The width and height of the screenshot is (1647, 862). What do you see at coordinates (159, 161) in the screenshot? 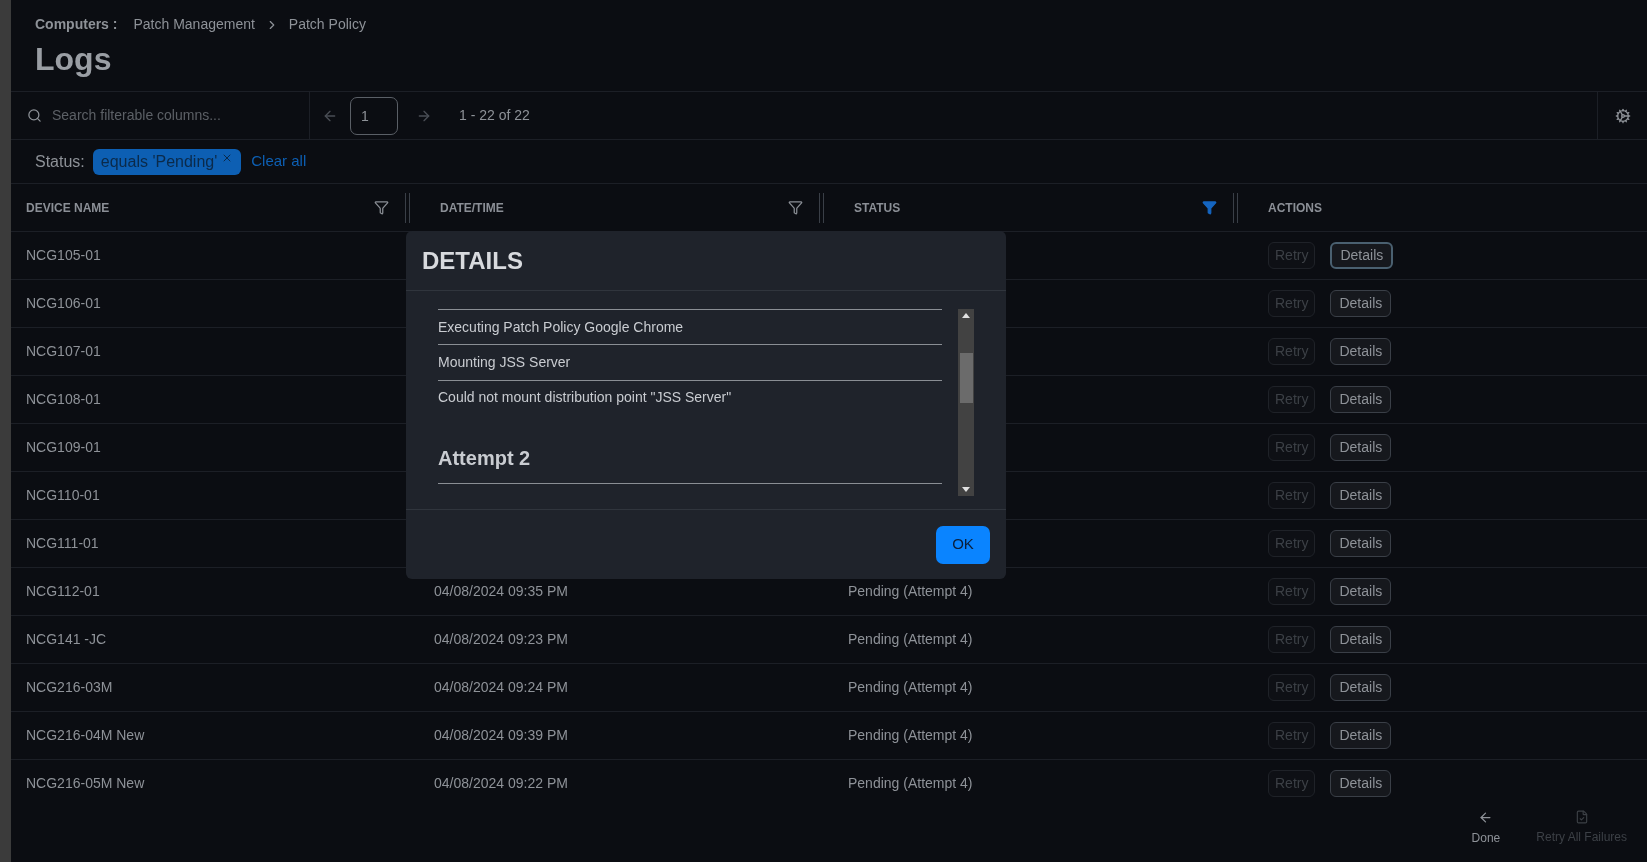
I see `filter-chip-label: equals 'Pending'` at bounding box center [159, 161].